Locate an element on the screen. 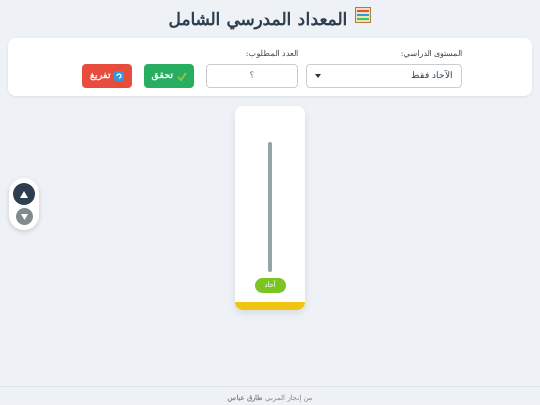 This screenshot has height=405, width=540. number-input: ؟ is located at coordinates (252, 76).